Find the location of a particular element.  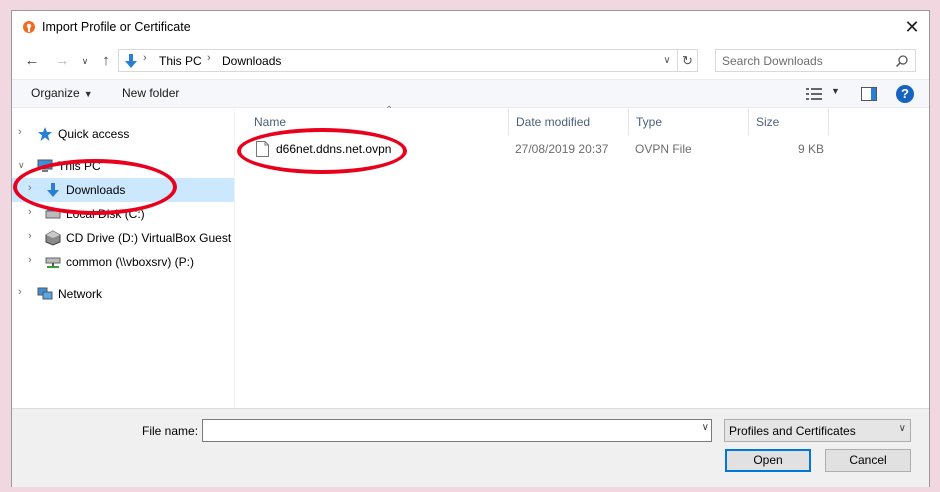

nav-item-this-pc: ∨ This PC is located at coordinates (123, 166).